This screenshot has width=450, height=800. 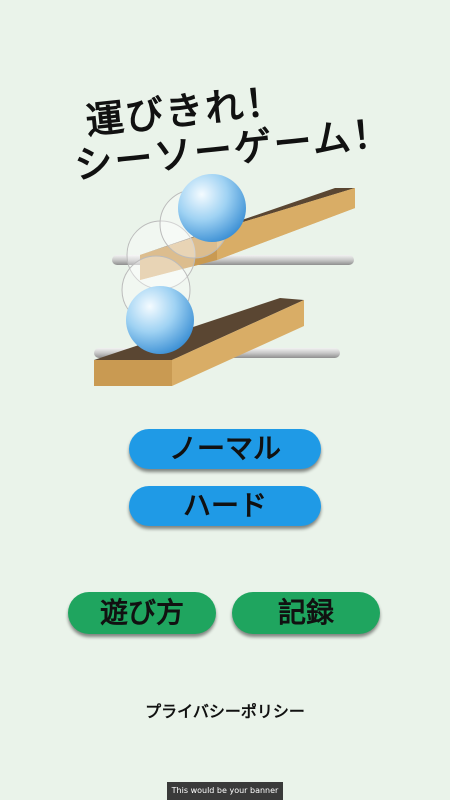 What do you see at coordinates (306, 613) in the screenshot?
I see `records-button: 記録` at bounding box center [306, 613].